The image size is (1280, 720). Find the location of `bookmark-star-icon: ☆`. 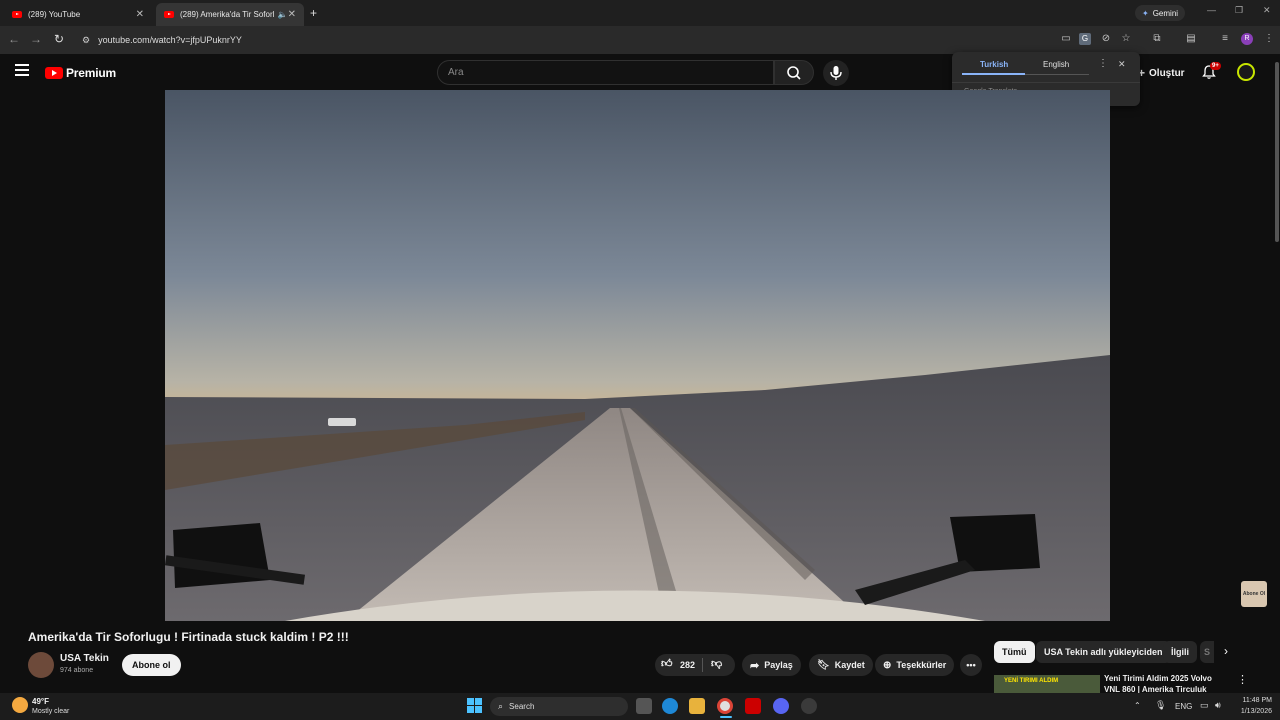

bookmark-star-icon: ☆ is located at coordinates (1126, 39).